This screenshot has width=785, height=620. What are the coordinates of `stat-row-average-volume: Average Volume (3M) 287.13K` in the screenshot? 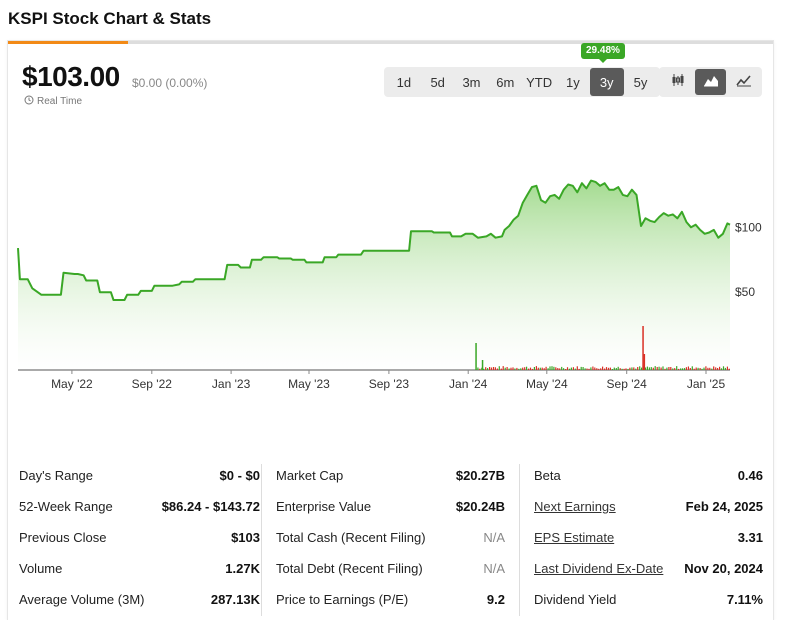 It's located at (139, 599).